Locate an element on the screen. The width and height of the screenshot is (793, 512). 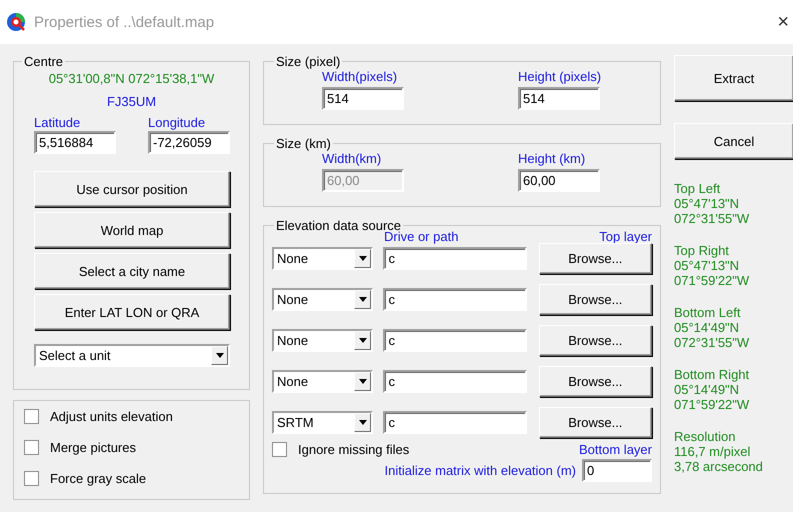
source-dropdown: SRTM is located at coordinates (323, 422).